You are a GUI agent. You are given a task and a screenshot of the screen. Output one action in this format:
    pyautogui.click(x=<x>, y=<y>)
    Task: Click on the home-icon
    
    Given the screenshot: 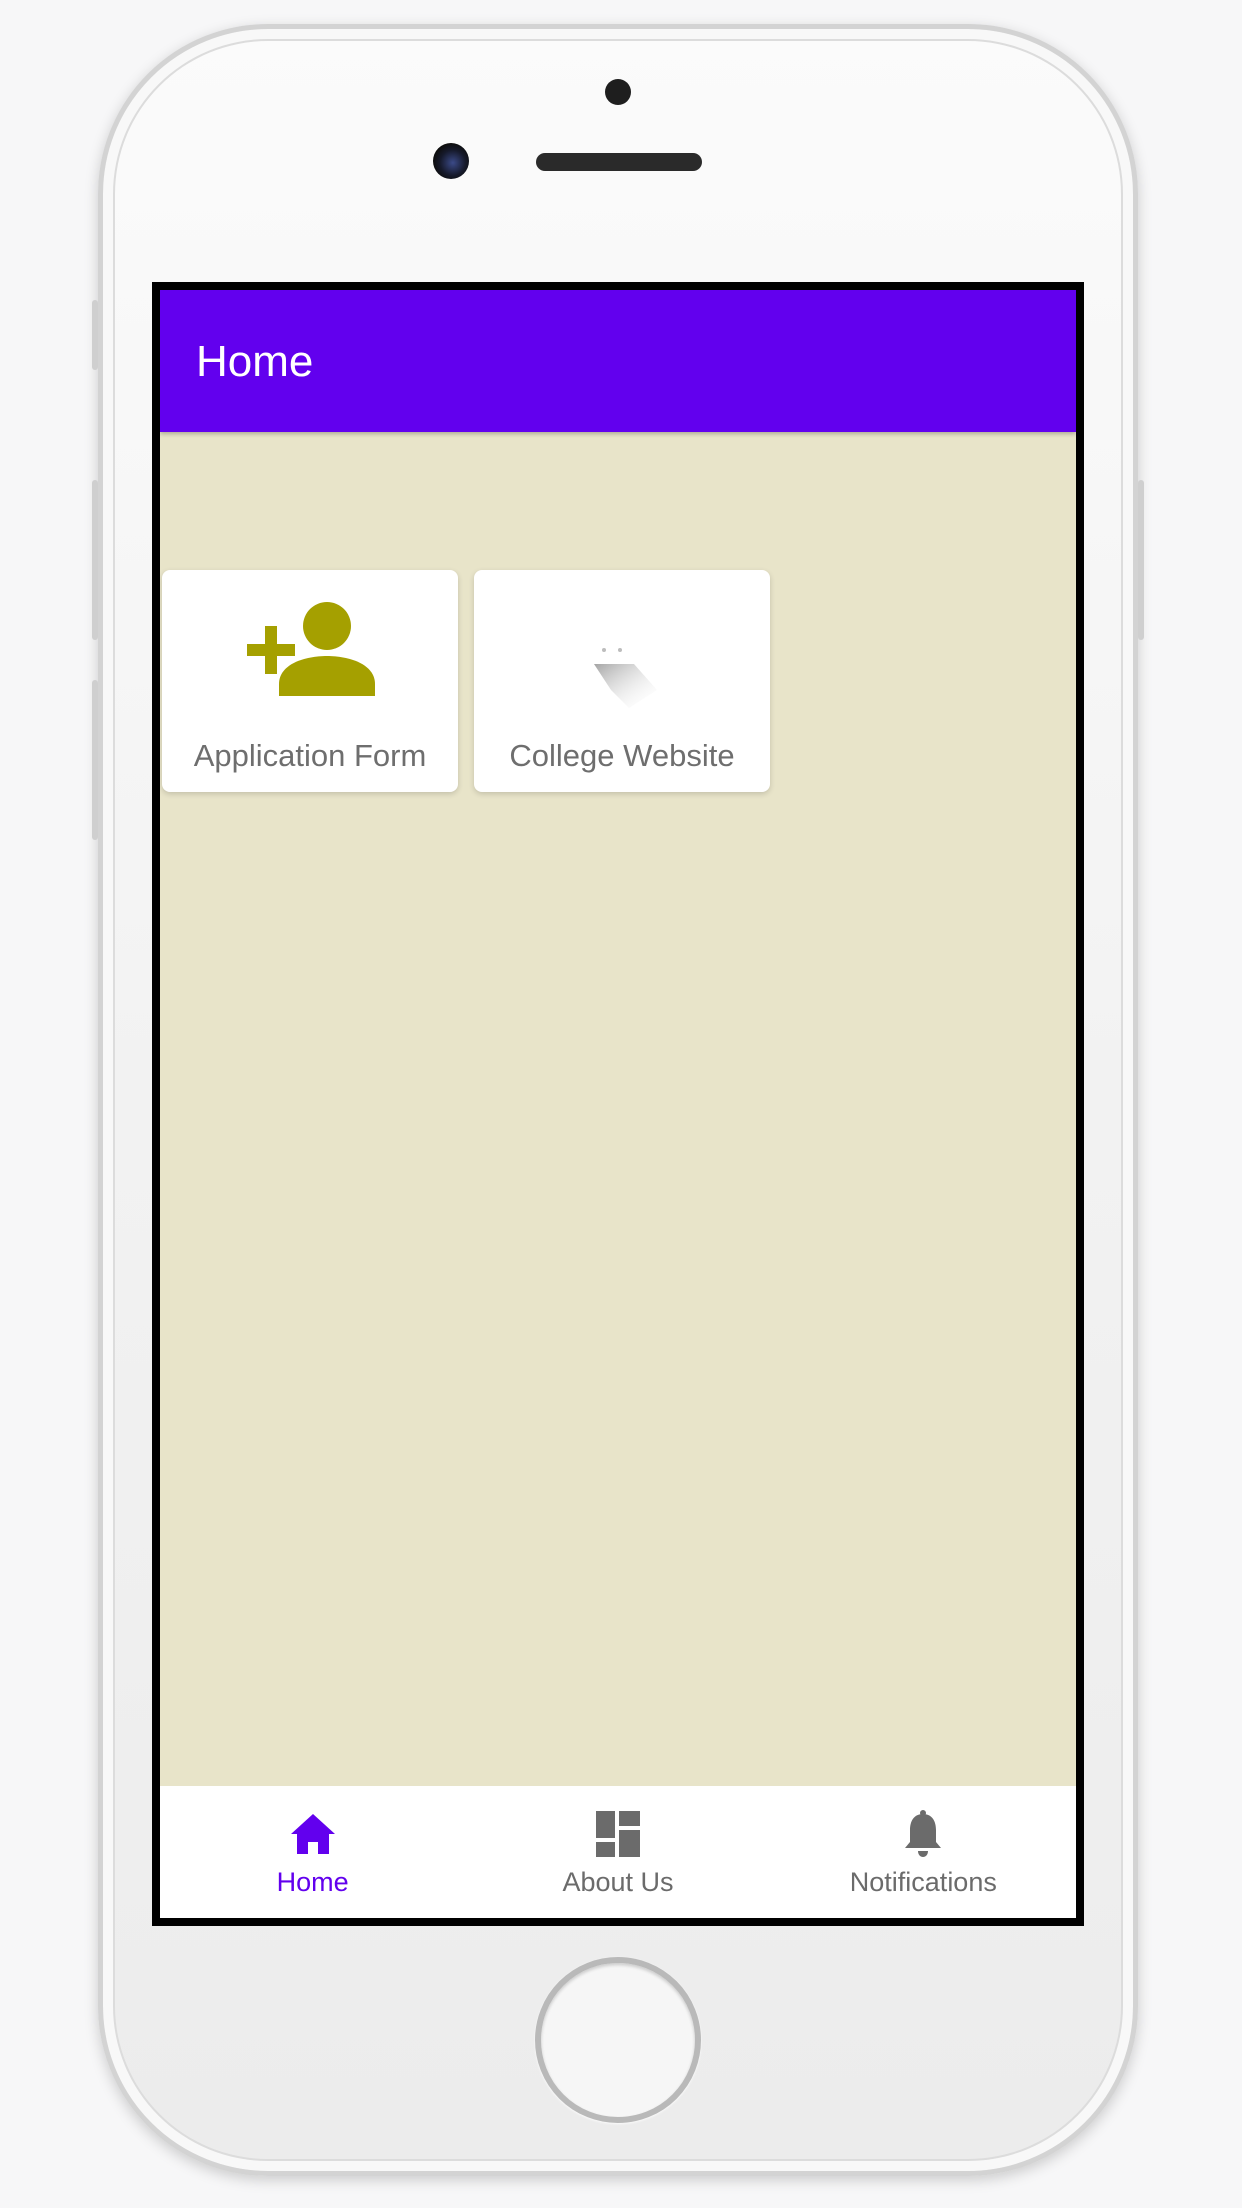 What is the action you would take?
    pyautogui.click(x=313, y=1834)
    